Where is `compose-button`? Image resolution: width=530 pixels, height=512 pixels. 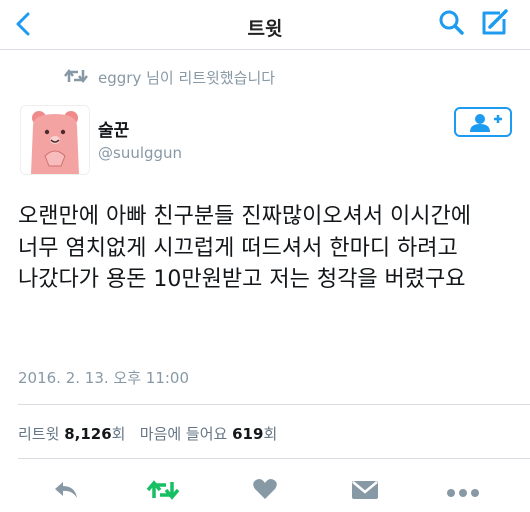
compose-button is located at coordinates (495, 23).